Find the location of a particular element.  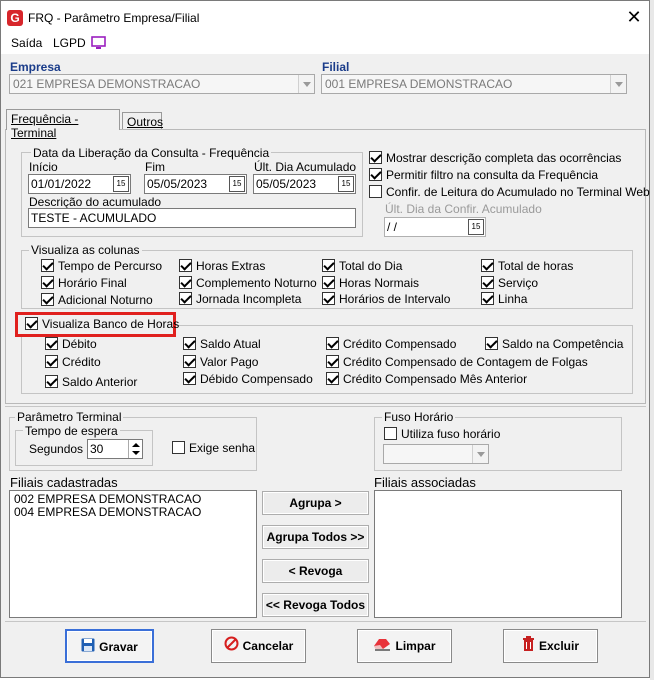

menu-lgpd: LGPD is located at coordinates (69, 43).